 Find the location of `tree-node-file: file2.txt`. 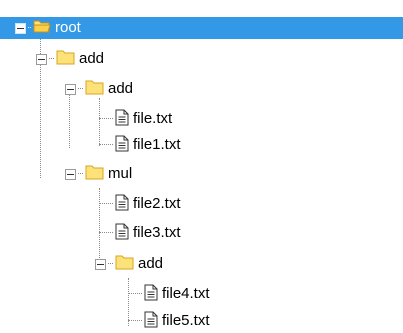

tree-node-file: file2.txt is located at coordinates (140, 204).